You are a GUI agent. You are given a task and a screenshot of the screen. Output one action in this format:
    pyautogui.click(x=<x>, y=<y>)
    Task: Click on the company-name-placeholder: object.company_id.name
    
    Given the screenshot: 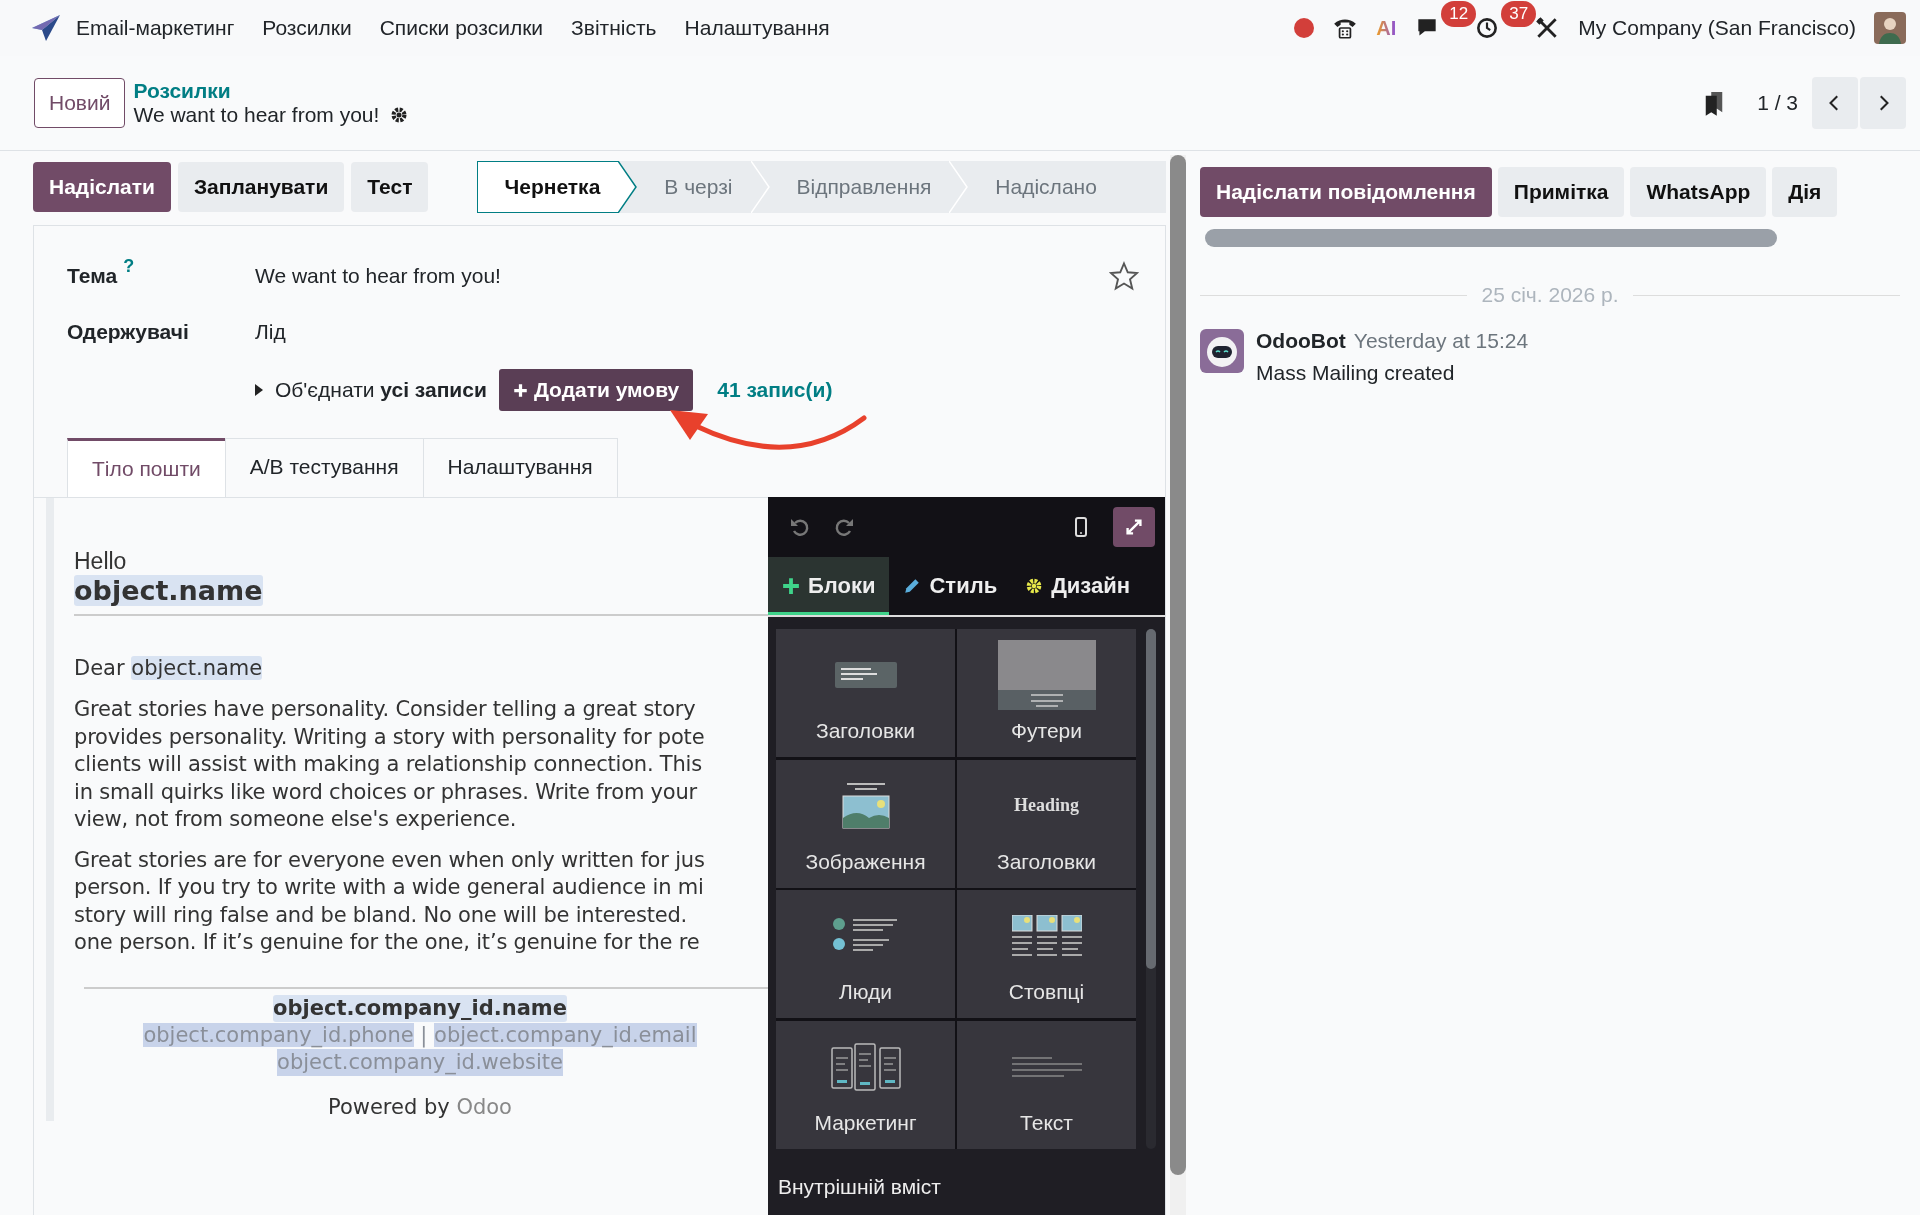 What is the action you would take?
    pyautogui.click(x=420, y=1008)
    